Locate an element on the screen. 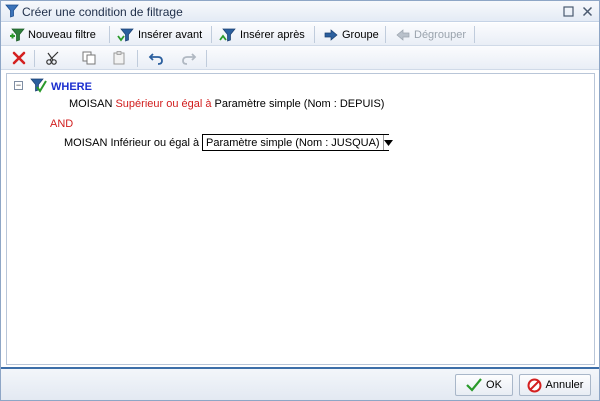 The image size is (600, 401). collapse-toggle: − is located at coordinates (18, 85).